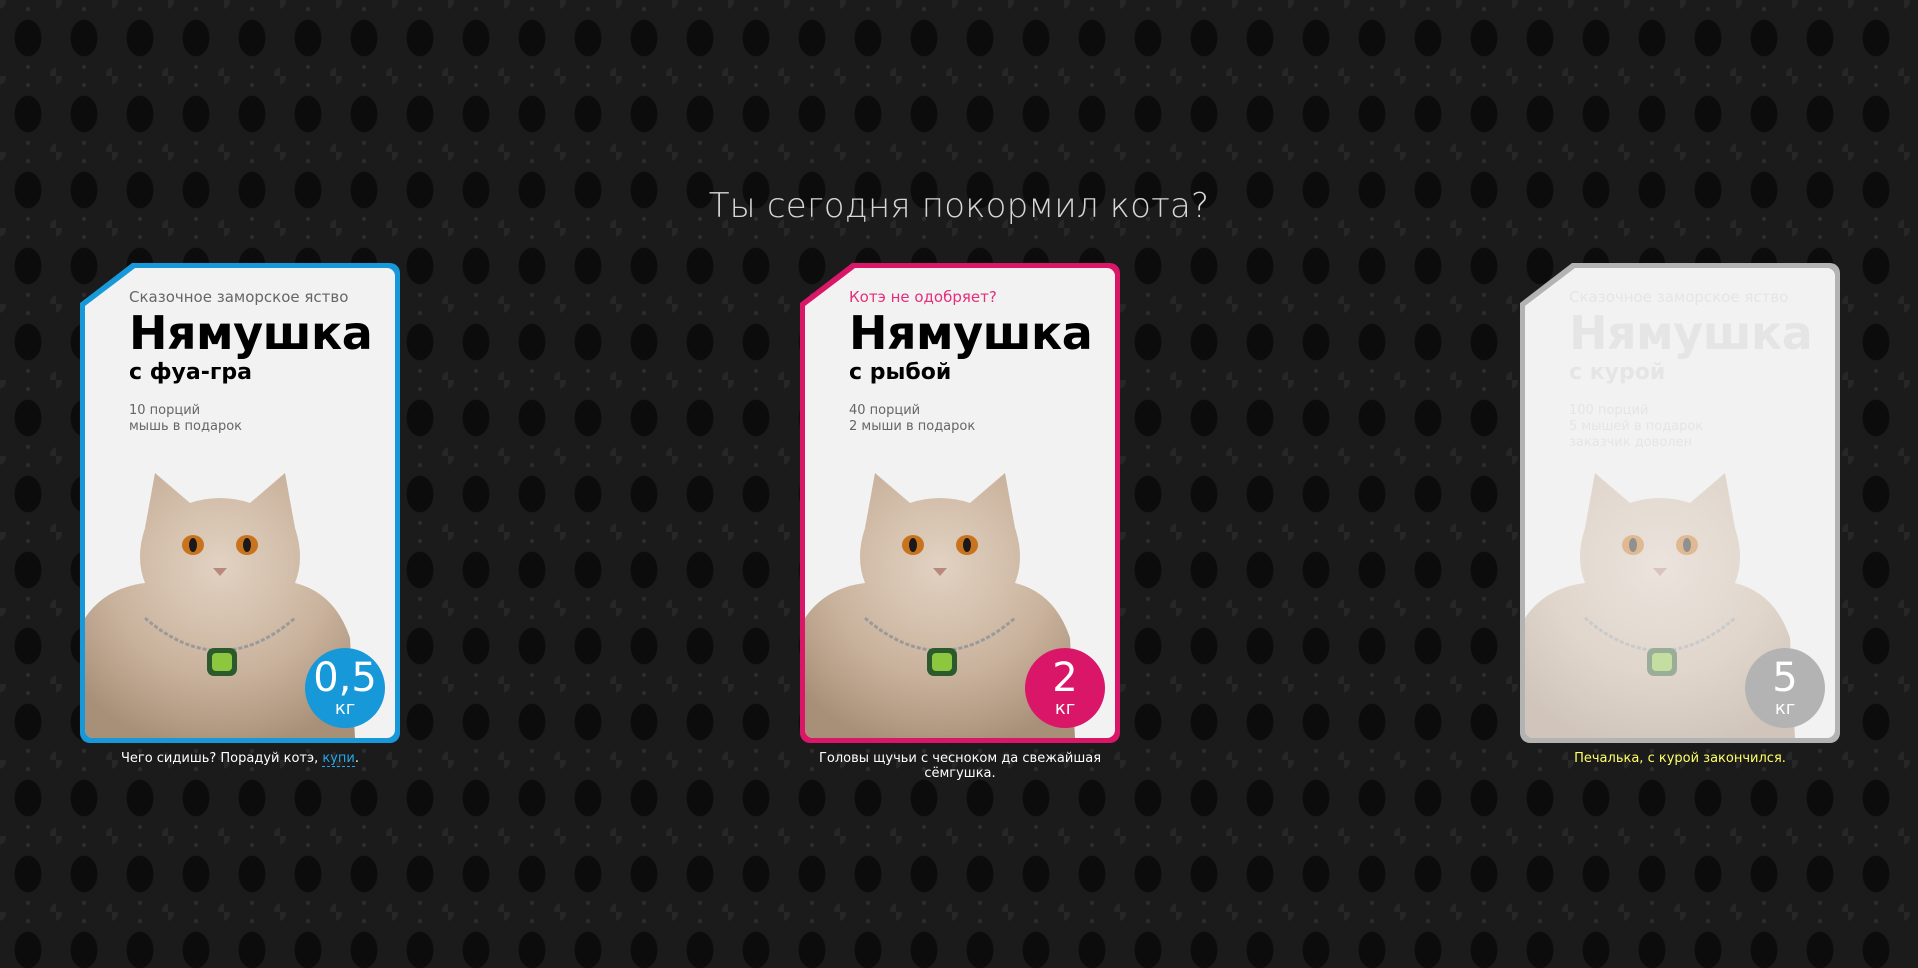 This screenshot has height=968, width=1918. I want to click on weight-value: 0,5, so click(345, 678).